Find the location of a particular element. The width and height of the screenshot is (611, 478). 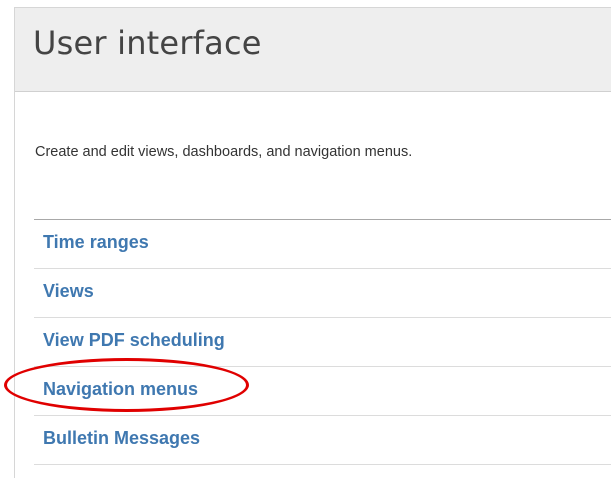

list-item-views: Views is located at coordinates (322, 293).